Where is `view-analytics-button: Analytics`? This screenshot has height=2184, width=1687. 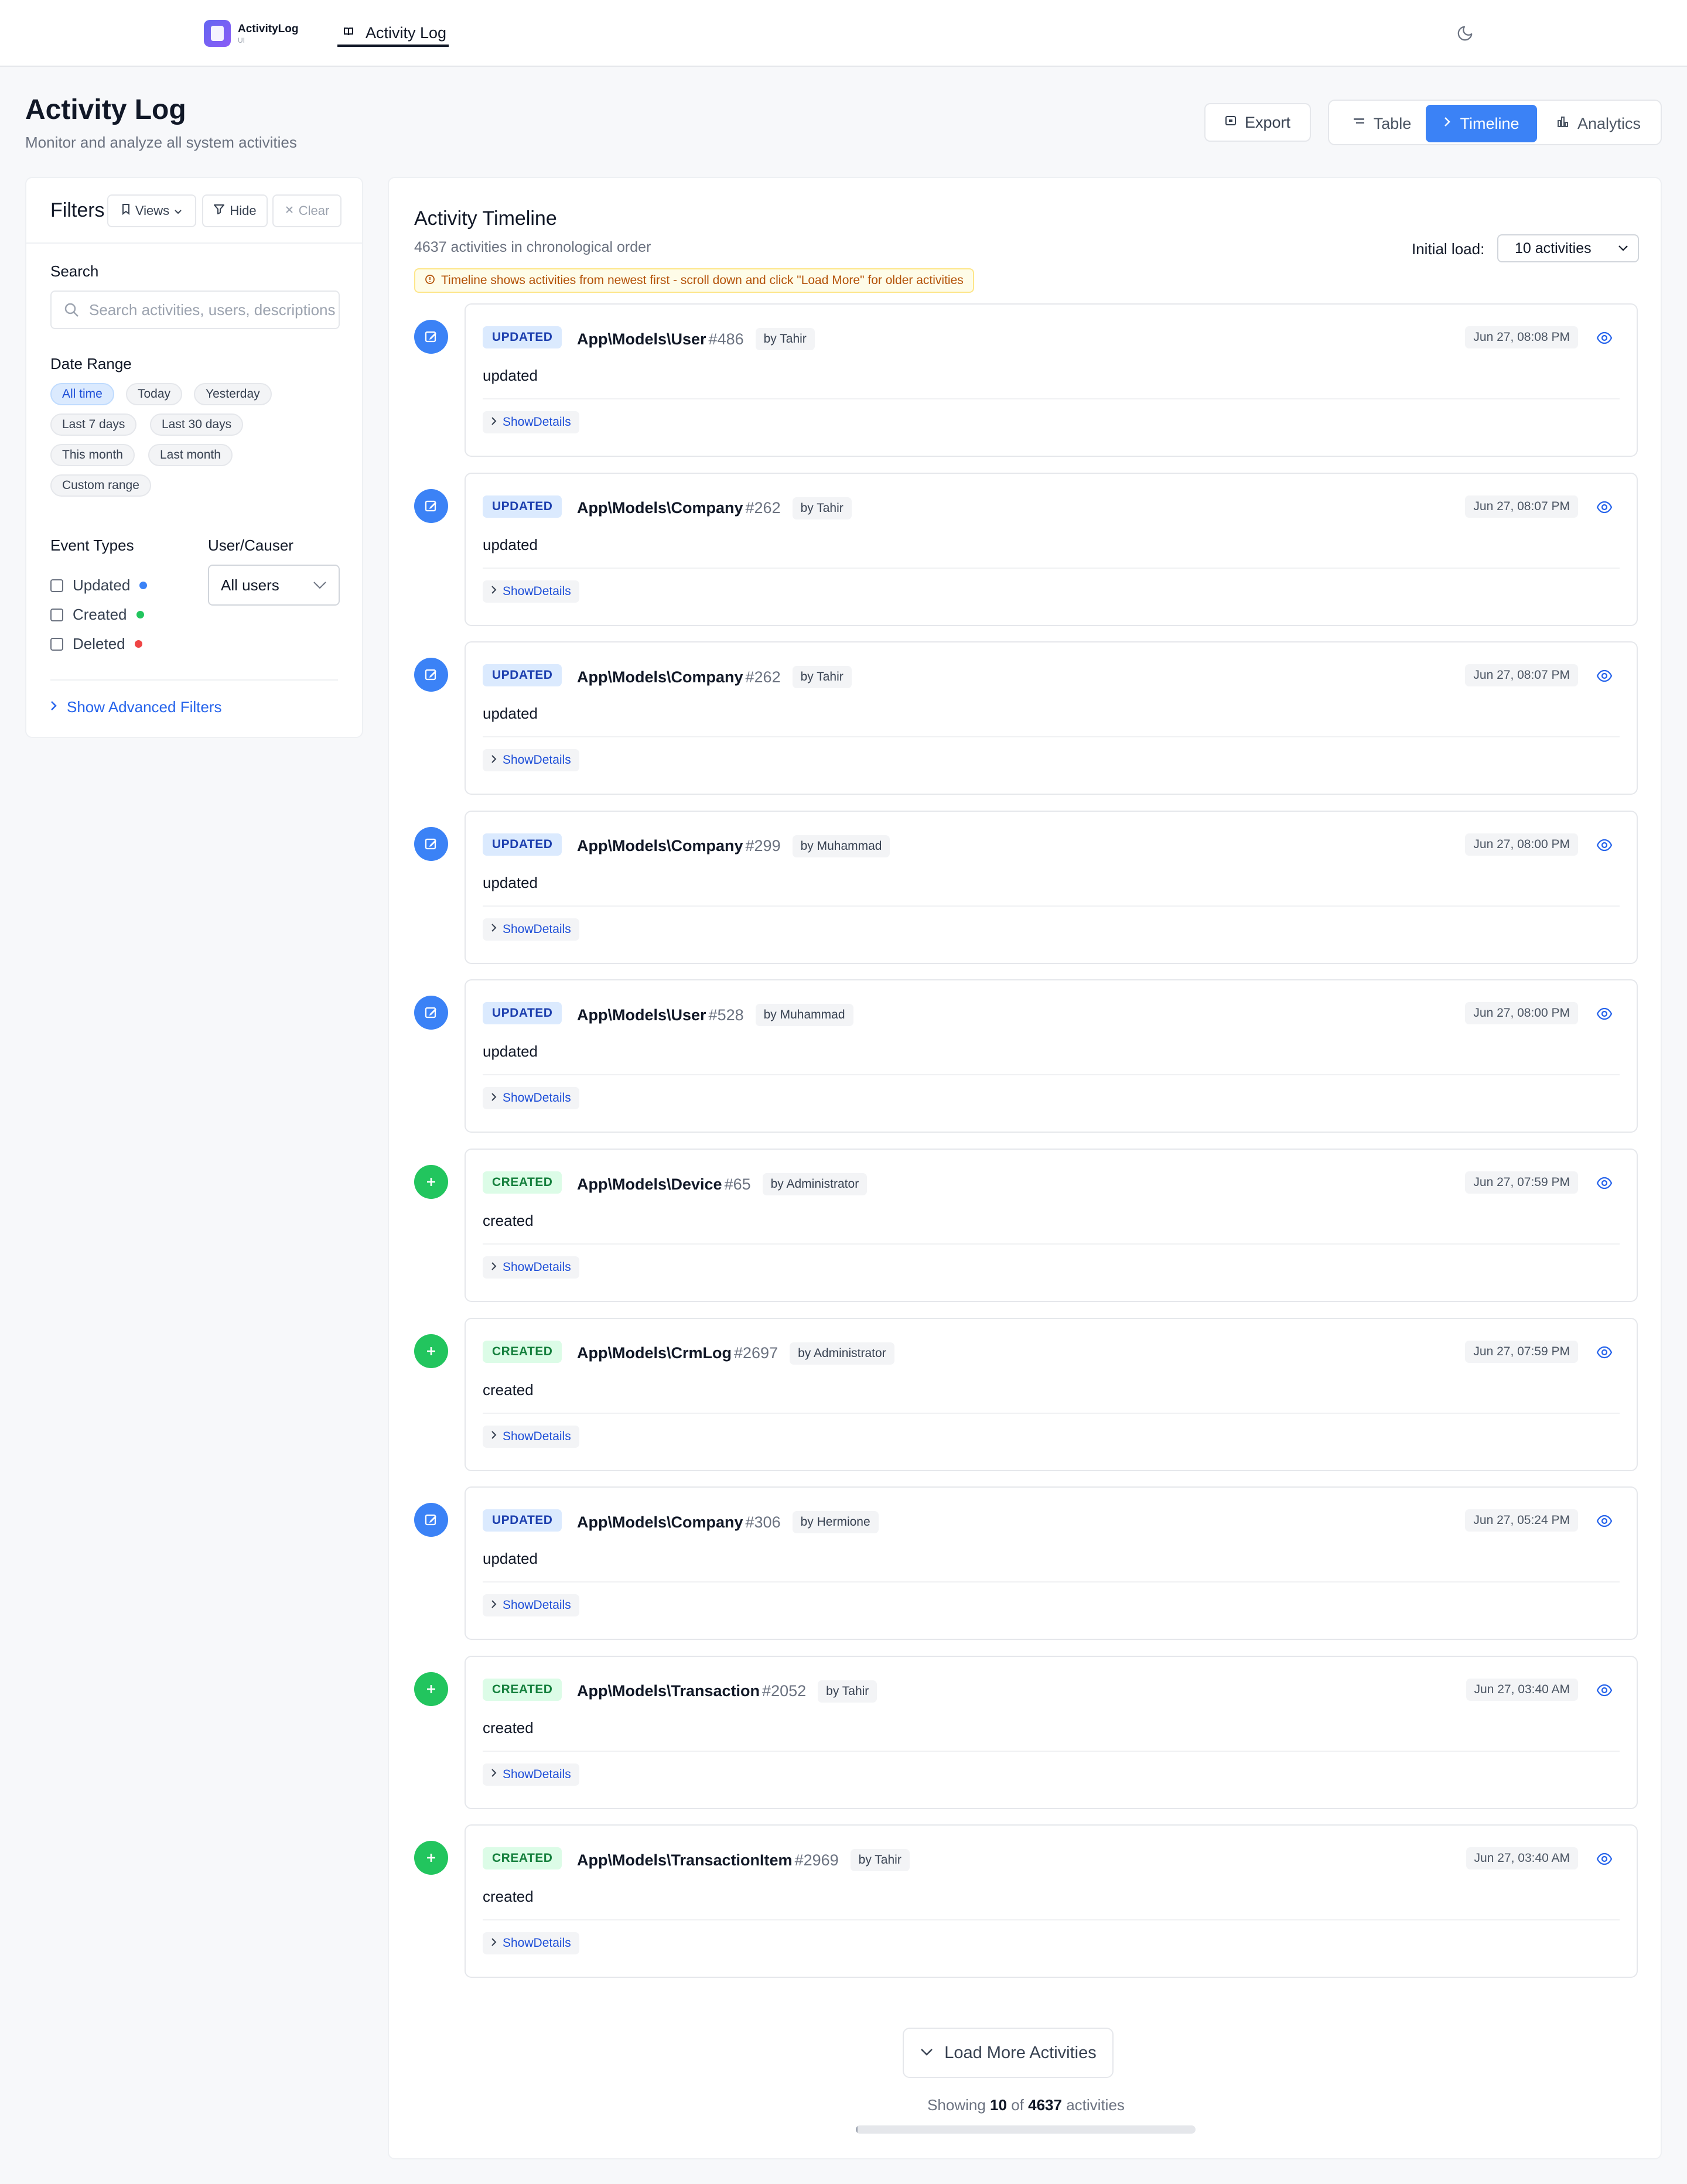
view-analytics-button: Analytics is located at coordinates (1598, 123).